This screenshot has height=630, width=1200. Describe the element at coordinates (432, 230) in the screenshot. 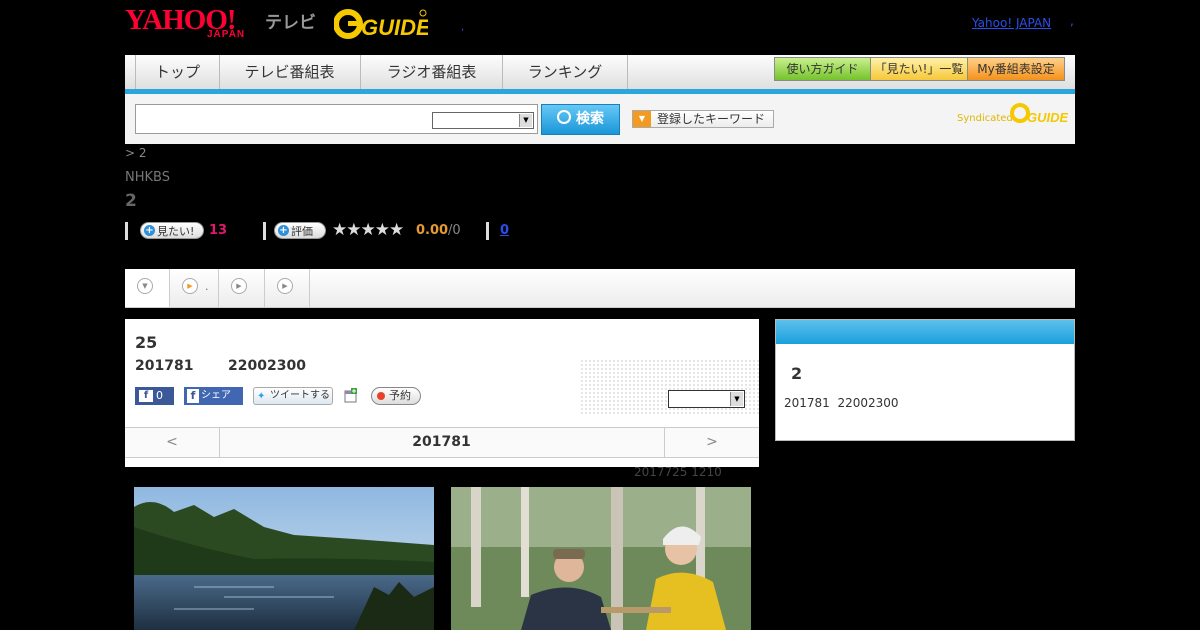

I see `rating-score: 0.00` at that location.